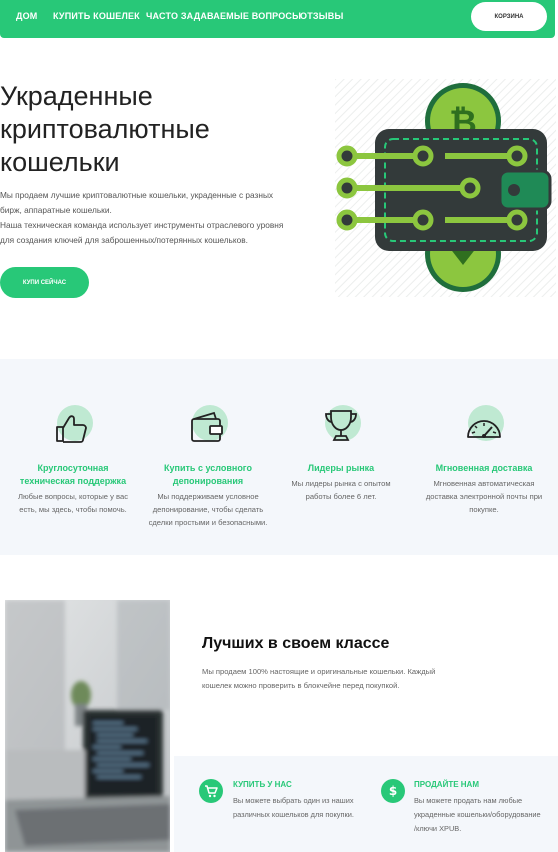 This screenshot has height=852, width=558. What do you see at coordinates (223, 16) in the screenshot?
I see `nav-item-faq: ЧАСТО ЗАДАВАЕМЫЕ ВОПРОСЫ` at bounding box center [223, 16].